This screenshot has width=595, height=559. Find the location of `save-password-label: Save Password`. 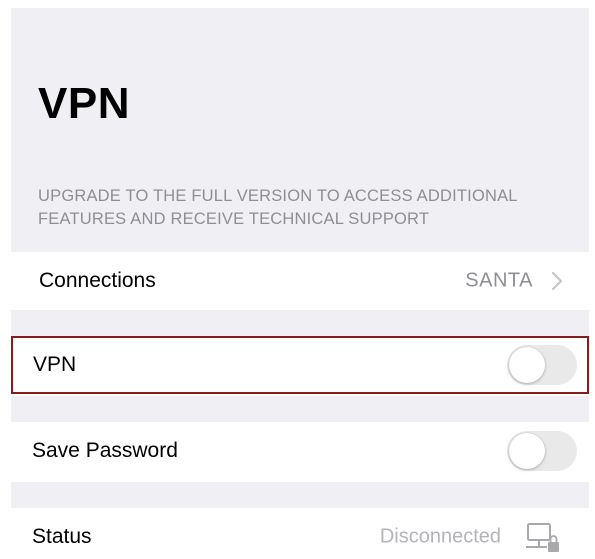

save-password-label: Save Password is located at coordinates (105, 450).